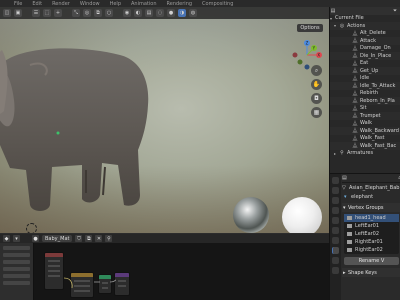  Describe the element at coordinates (365, 79) in the screenshot. I see `action-item: ⏅ Idle` at that location.